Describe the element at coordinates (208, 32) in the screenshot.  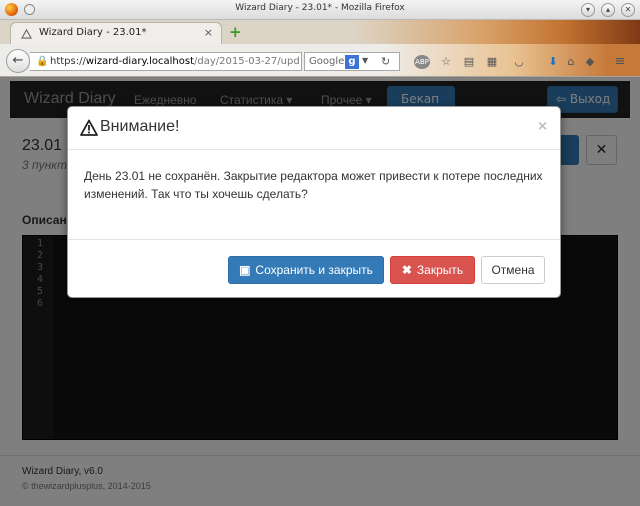
I see `tab-close-icon: ×` at that location.